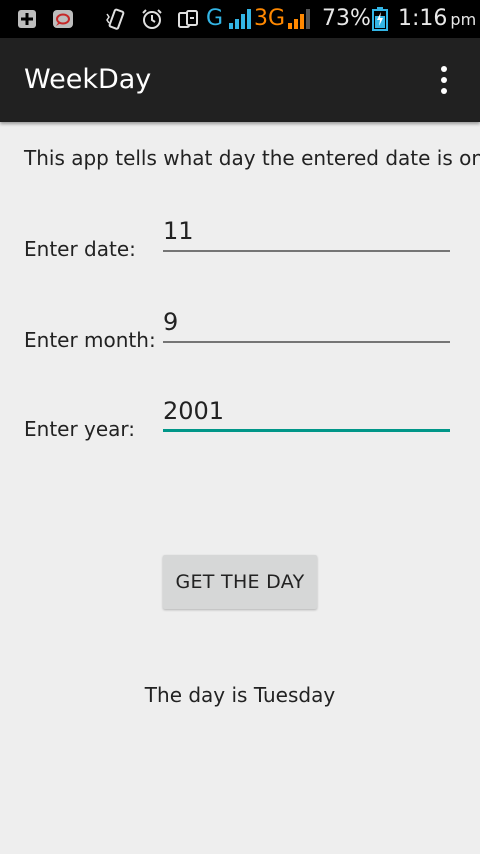 This screenshot has height=854, width=480. What do you see at coordinates (88, 79) in the screenshot?
I see `app-title: WeekDay` at bounding box center [88, 79].